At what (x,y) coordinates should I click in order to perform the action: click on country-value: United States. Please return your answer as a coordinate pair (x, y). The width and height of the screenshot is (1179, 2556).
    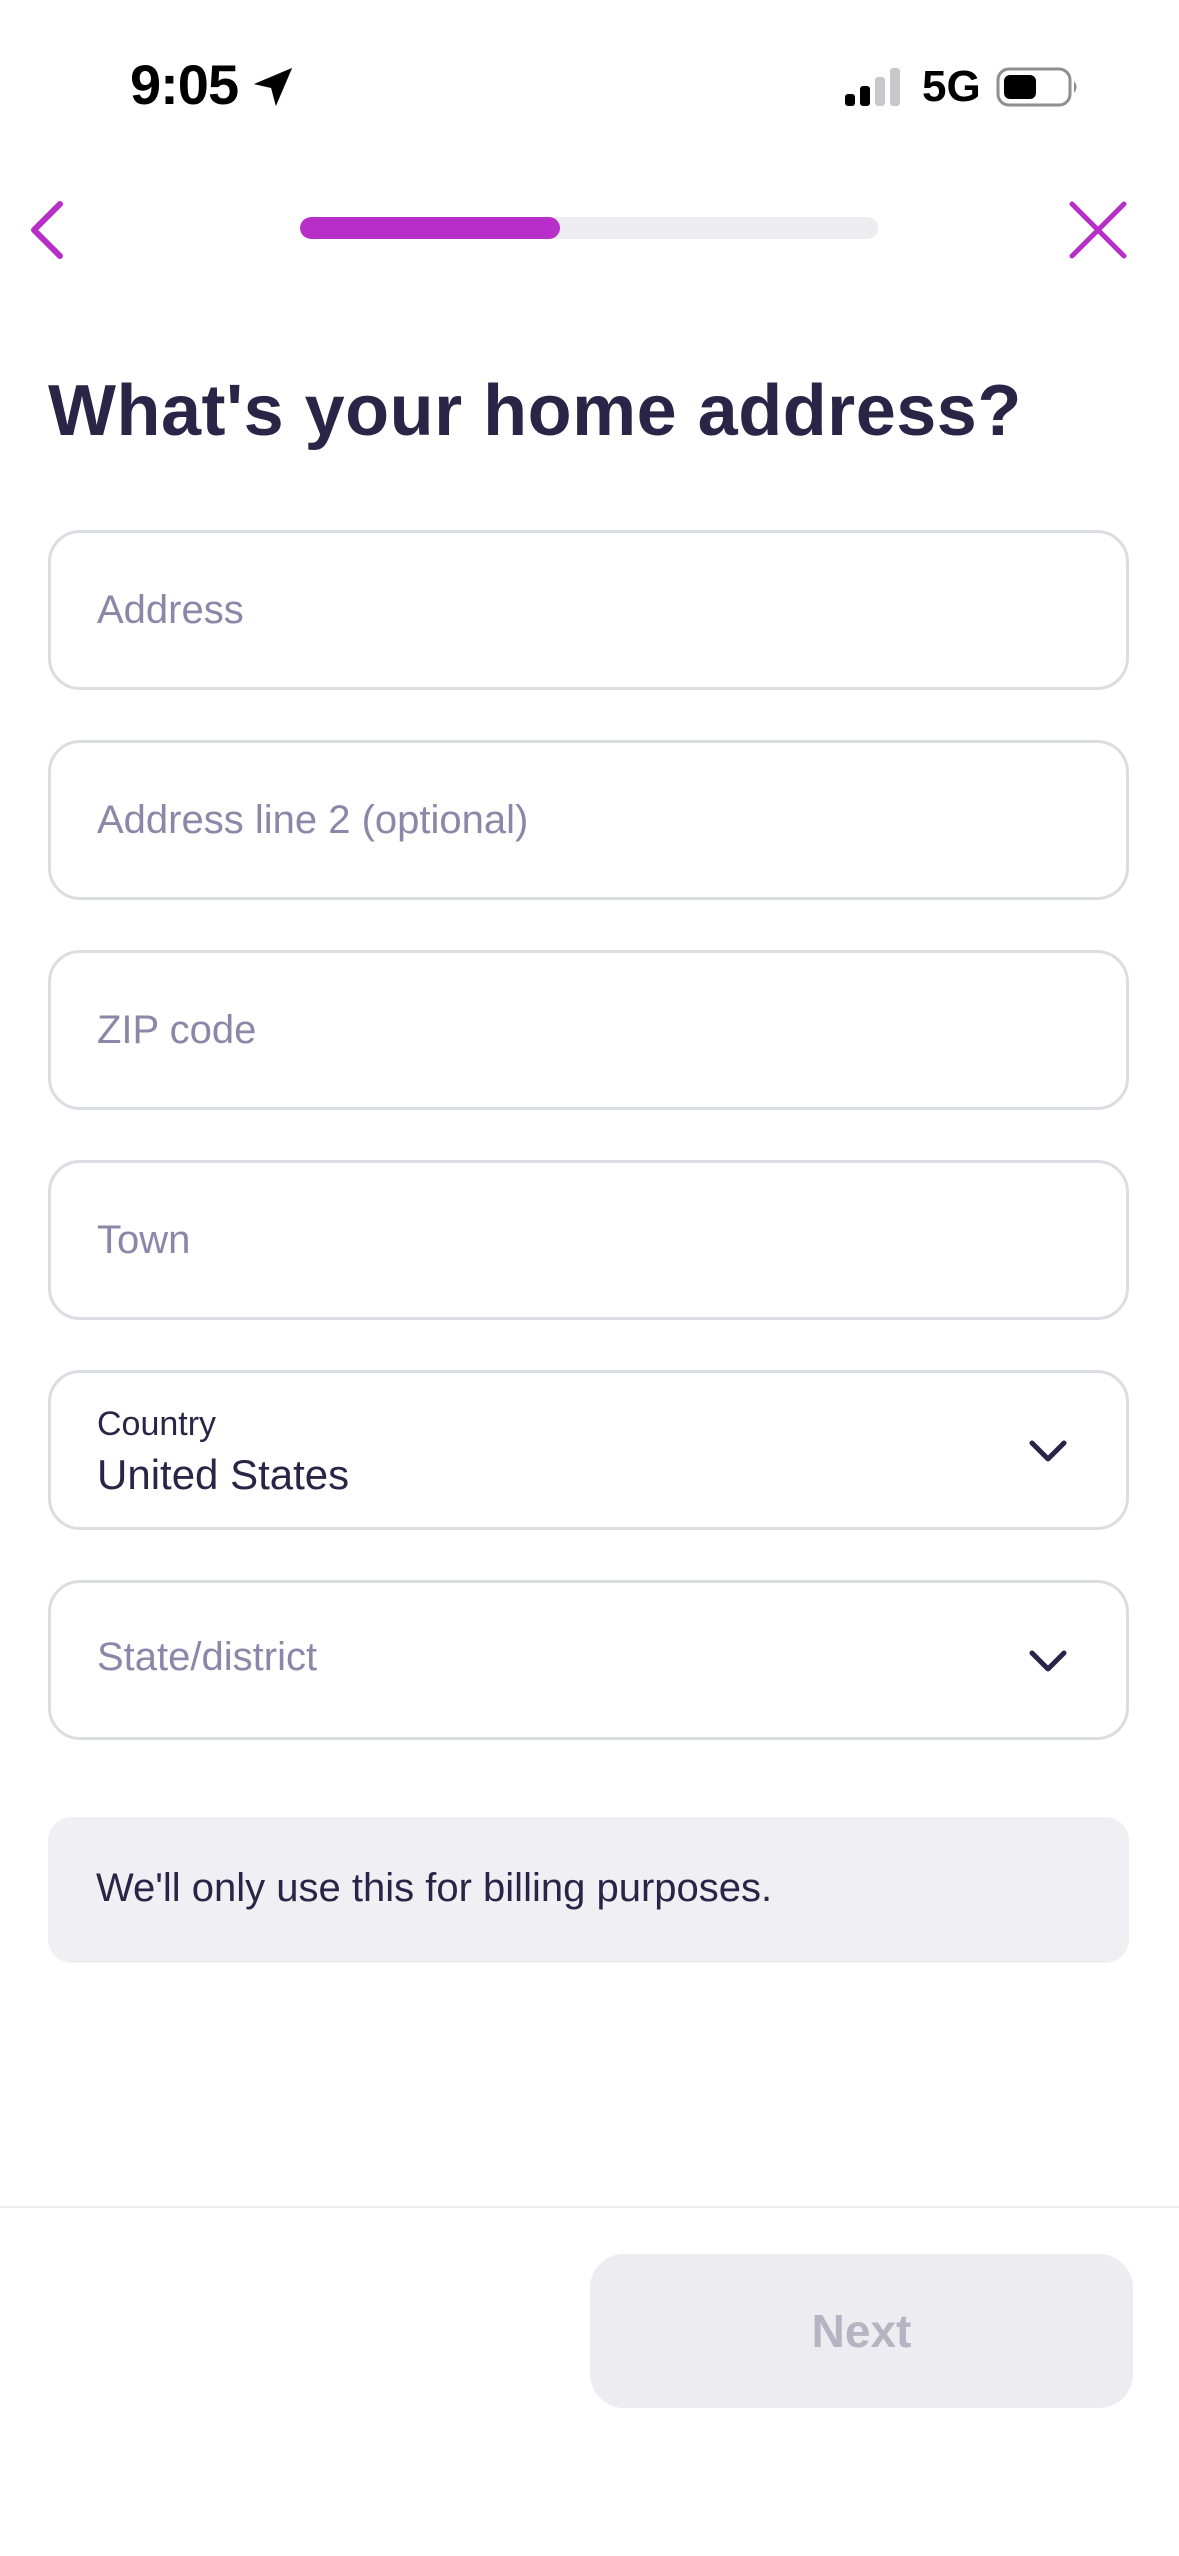
    Looking at the image, I should click on (223, 1474).